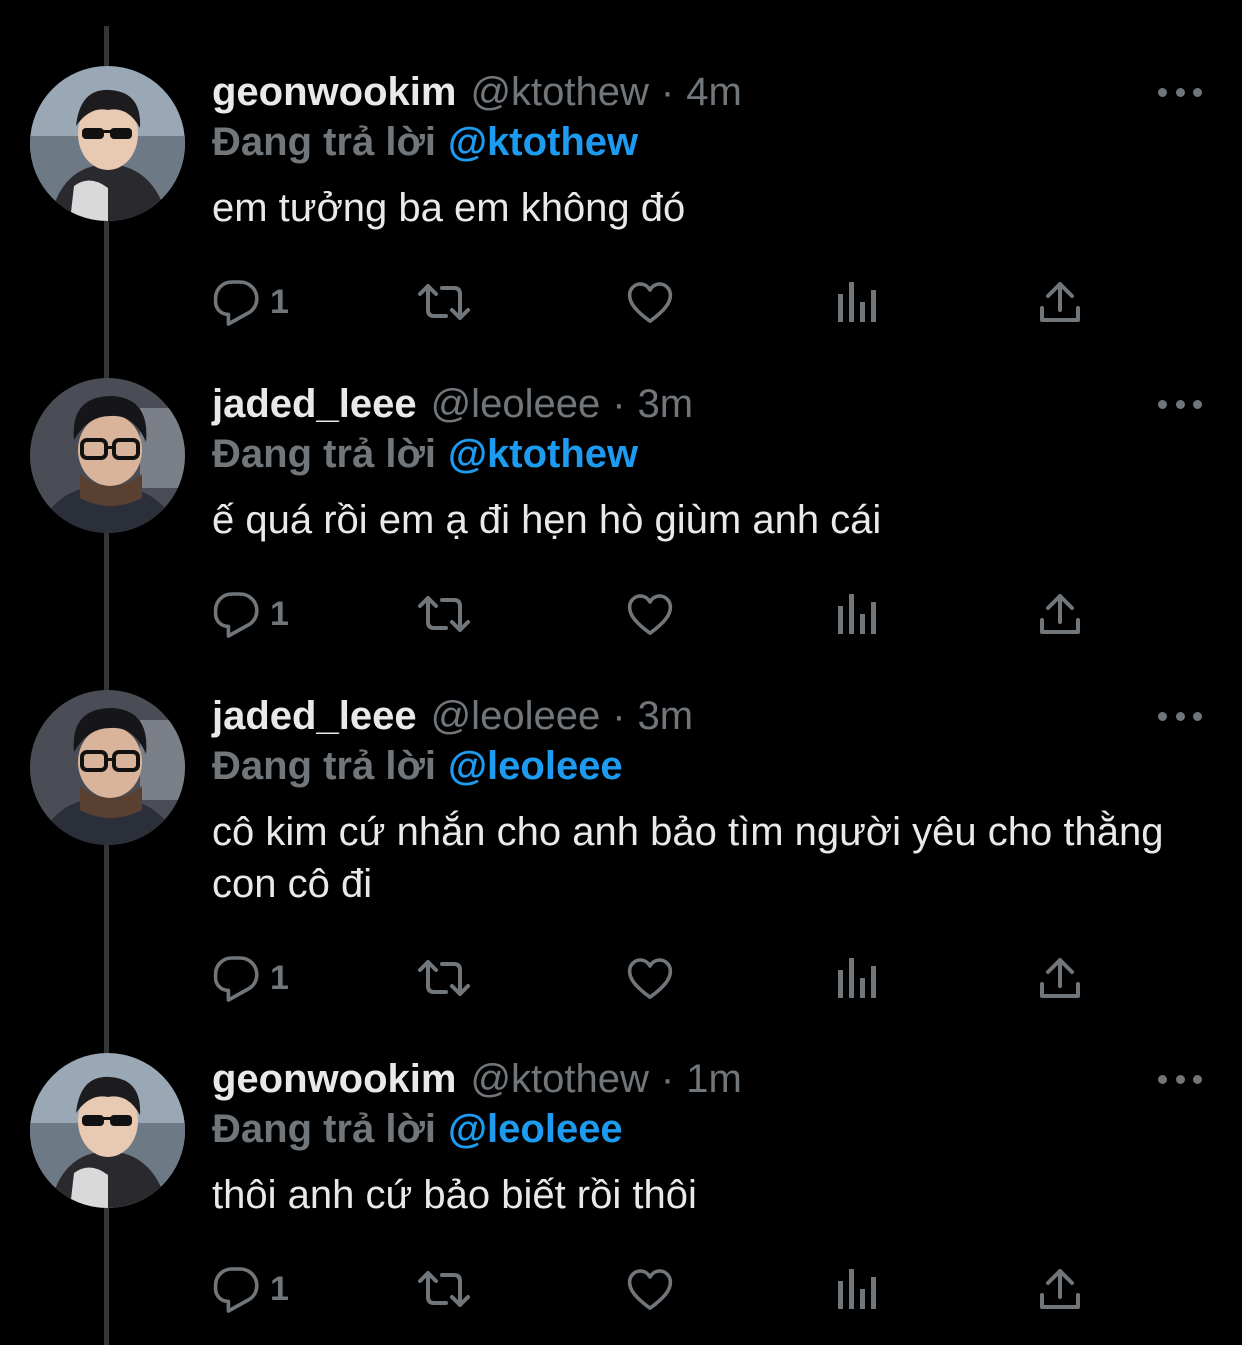  What do you see at coordinates (454, 1195) in the screenshot?
I see `tweet-text: thôi anh cứ bảo biết rồi thôi` at bounding box center [454, 1195].